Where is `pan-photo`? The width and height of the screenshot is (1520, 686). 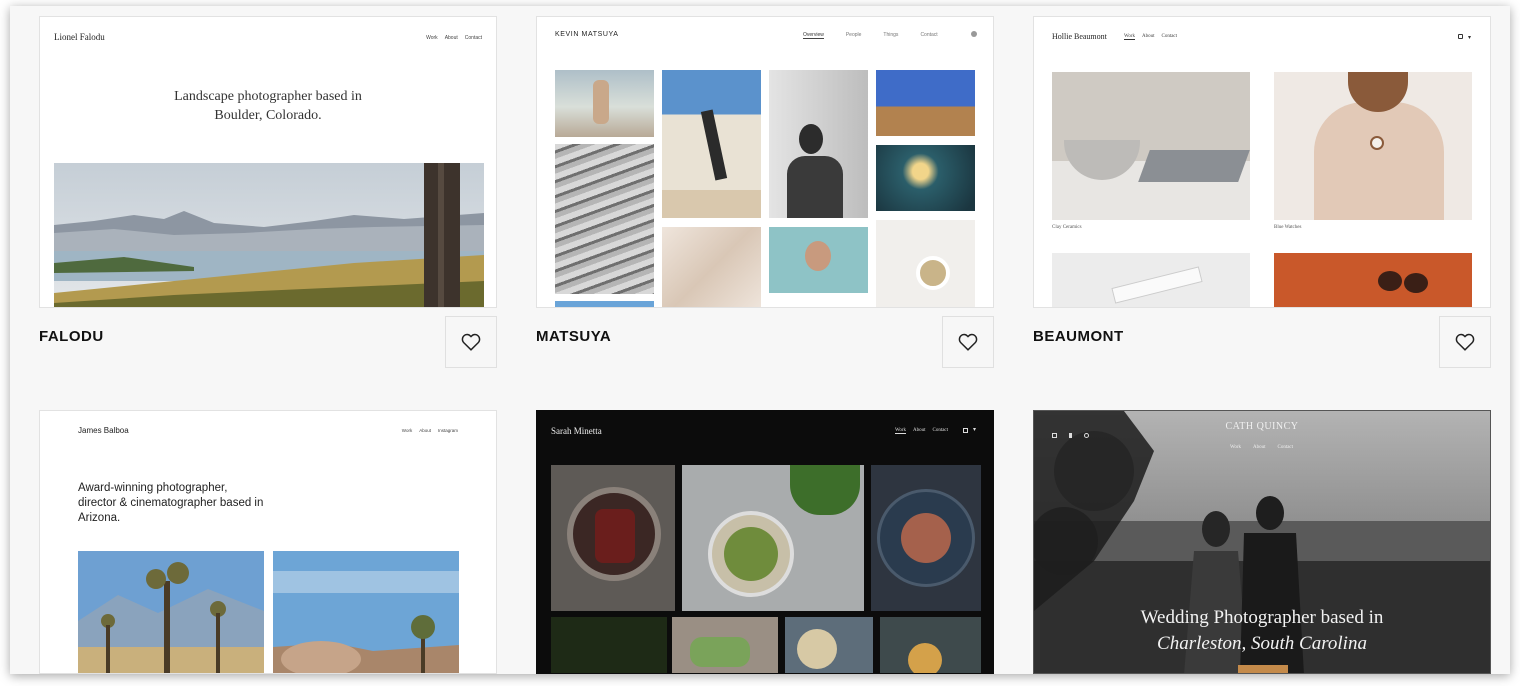
pan-photo is located at coordinates (613, 538).